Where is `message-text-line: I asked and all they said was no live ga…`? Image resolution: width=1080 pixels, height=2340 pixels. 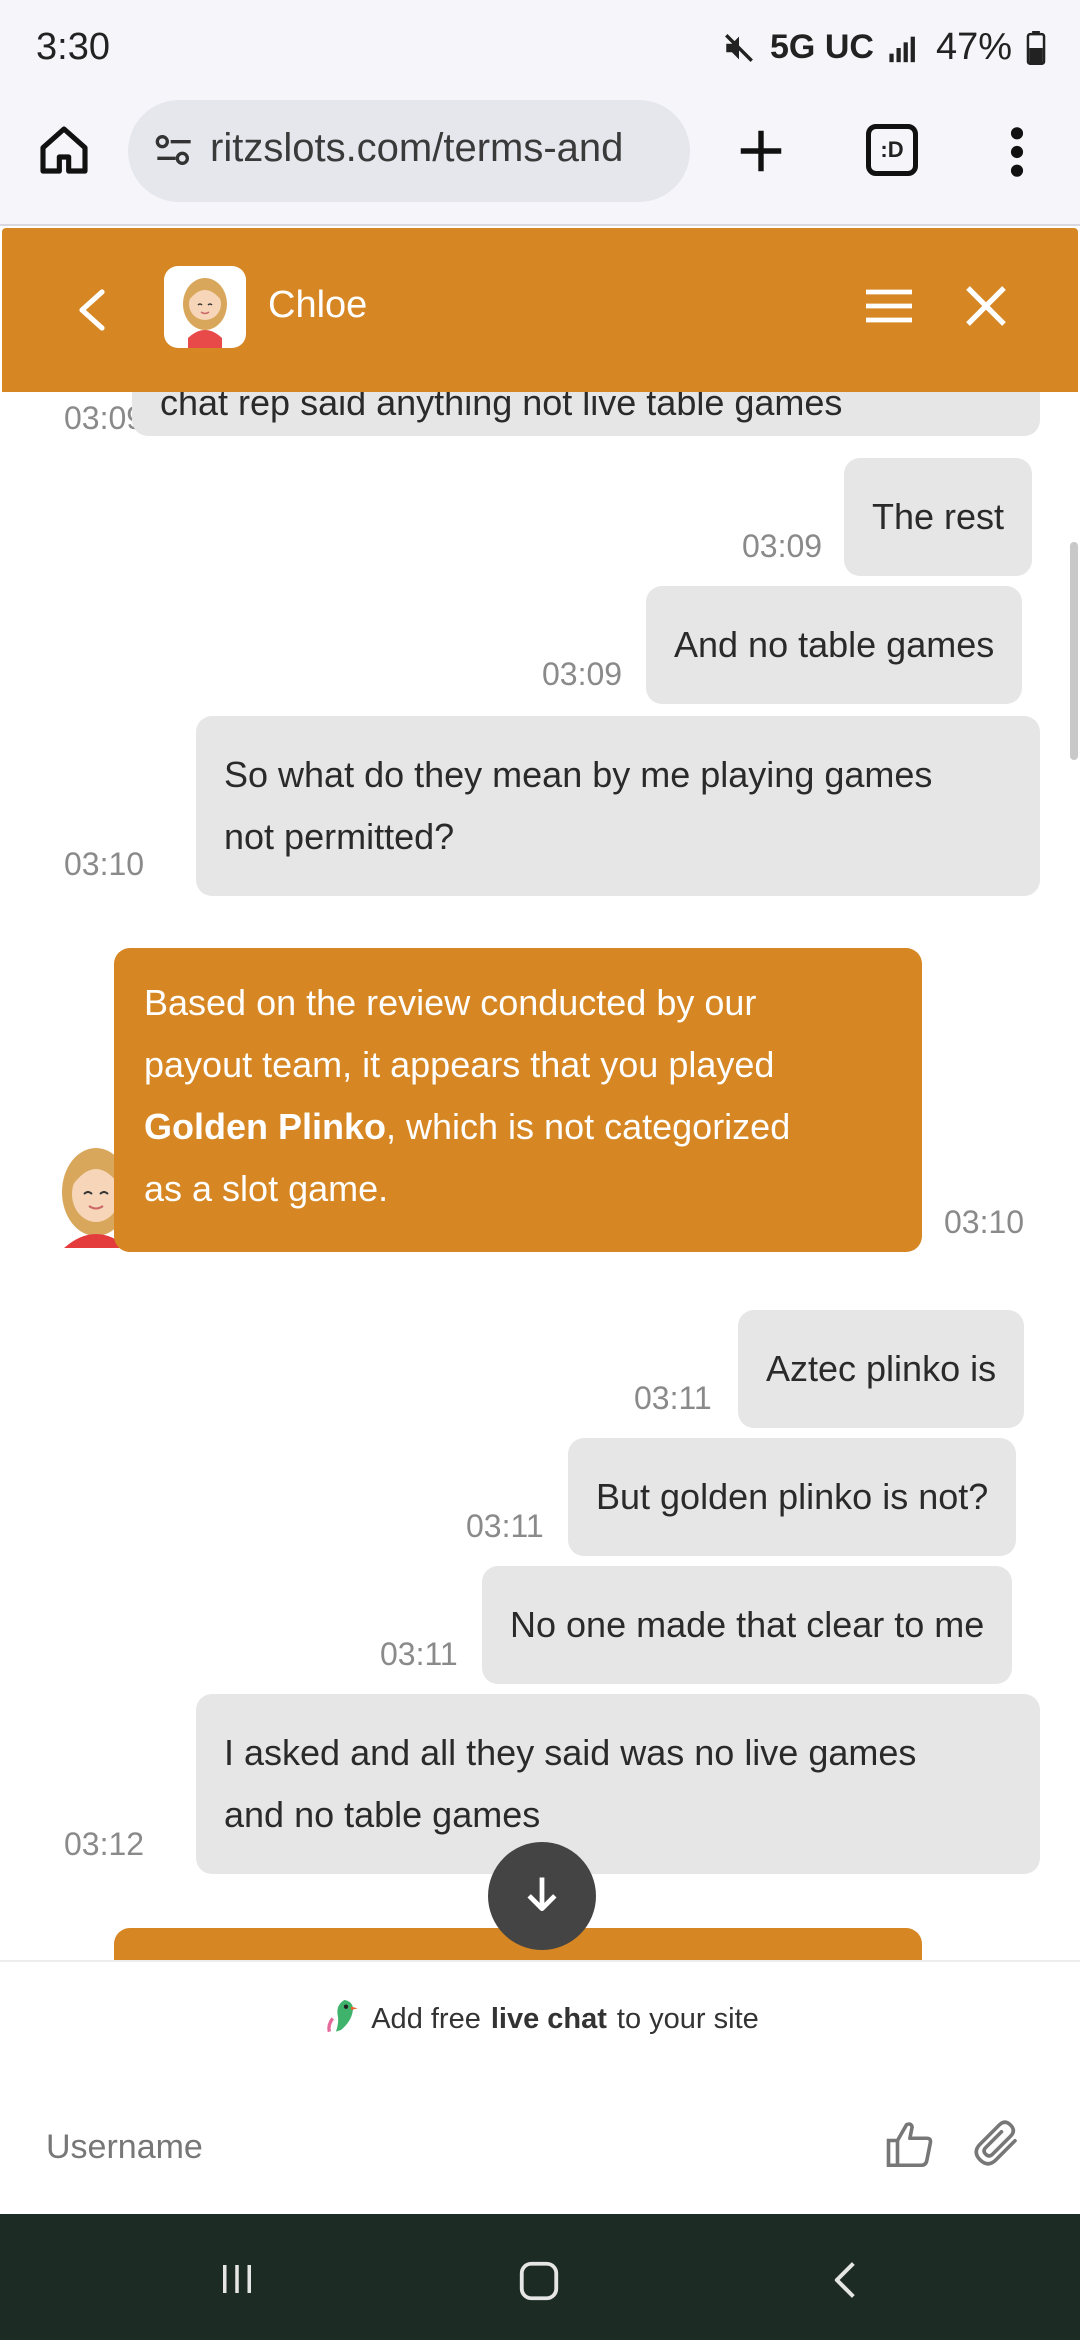 message-text-line: I asked and all they said was no live ga… is located at coordinates (570, 1752).